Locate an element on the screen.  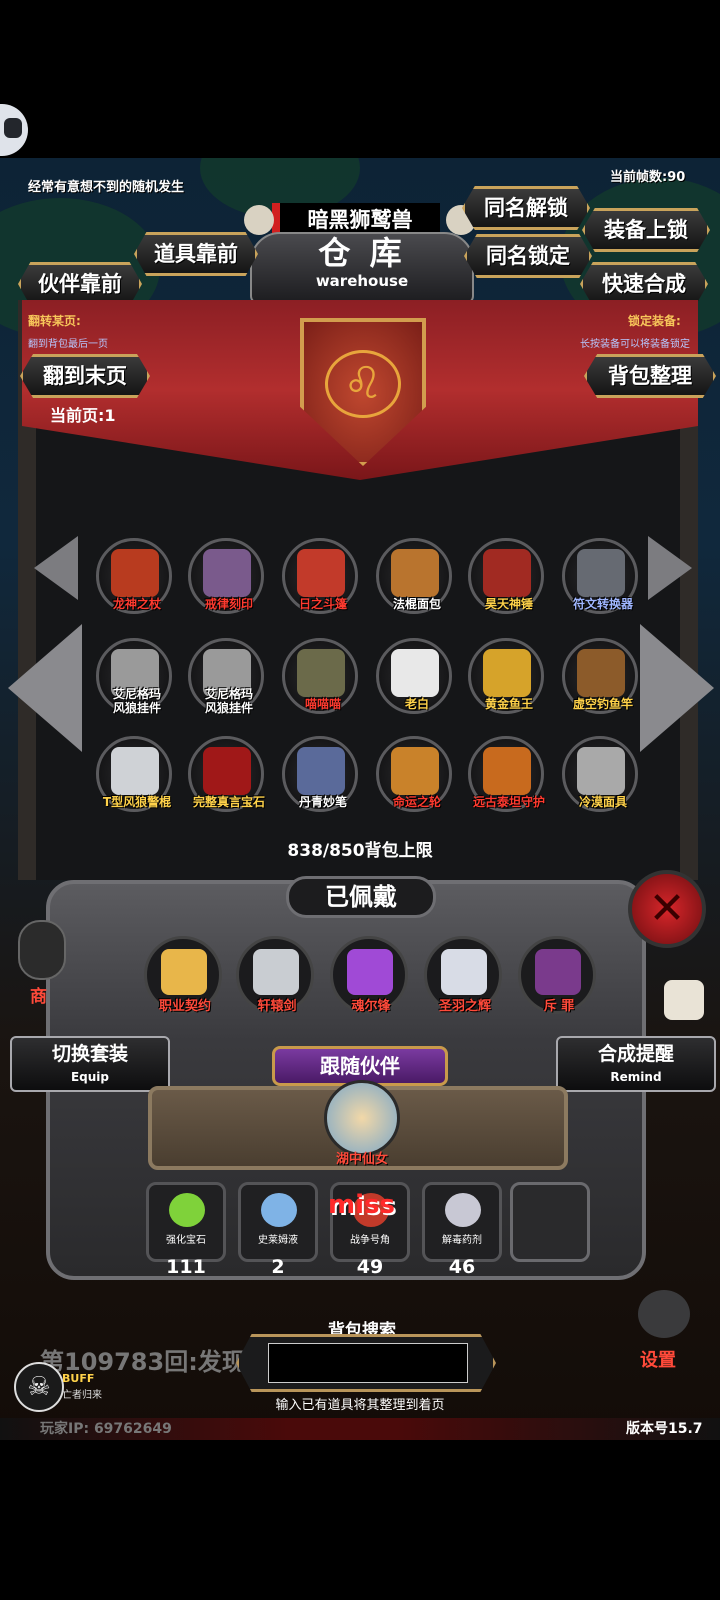
equipped-title-plate: 已佩戴 is located at coordinates (361, 897).